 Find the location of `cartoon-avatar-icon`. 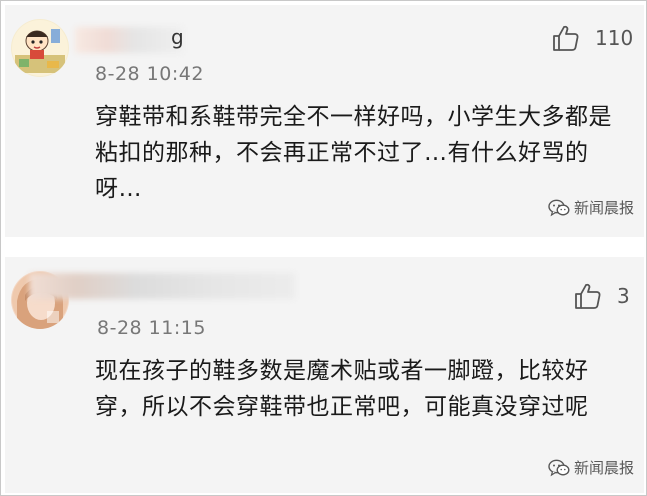

cartoon-avatar-icon is located at coordinates (40, 48).